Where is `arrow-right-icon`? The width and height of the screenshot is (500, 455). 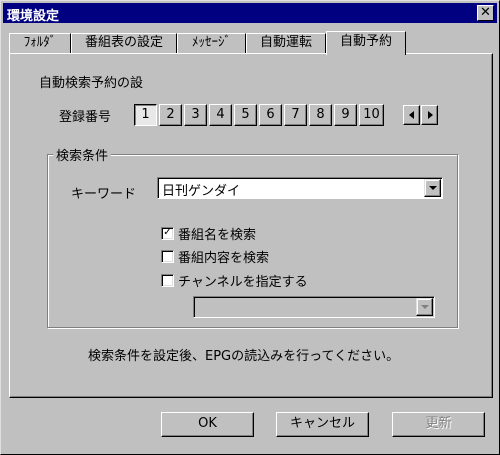 arrow-right-icon is located at coordinates (430, 115).